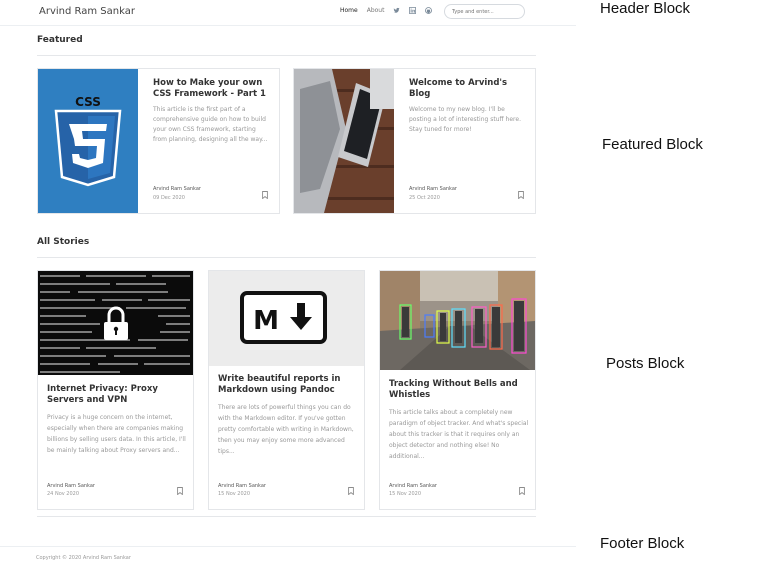 This screenshot has width=771, height=570. What do you see at coordinates (645, 8) in the screenshot?
I see `header-block-label: Header Block` at bounding box center [645, 8].